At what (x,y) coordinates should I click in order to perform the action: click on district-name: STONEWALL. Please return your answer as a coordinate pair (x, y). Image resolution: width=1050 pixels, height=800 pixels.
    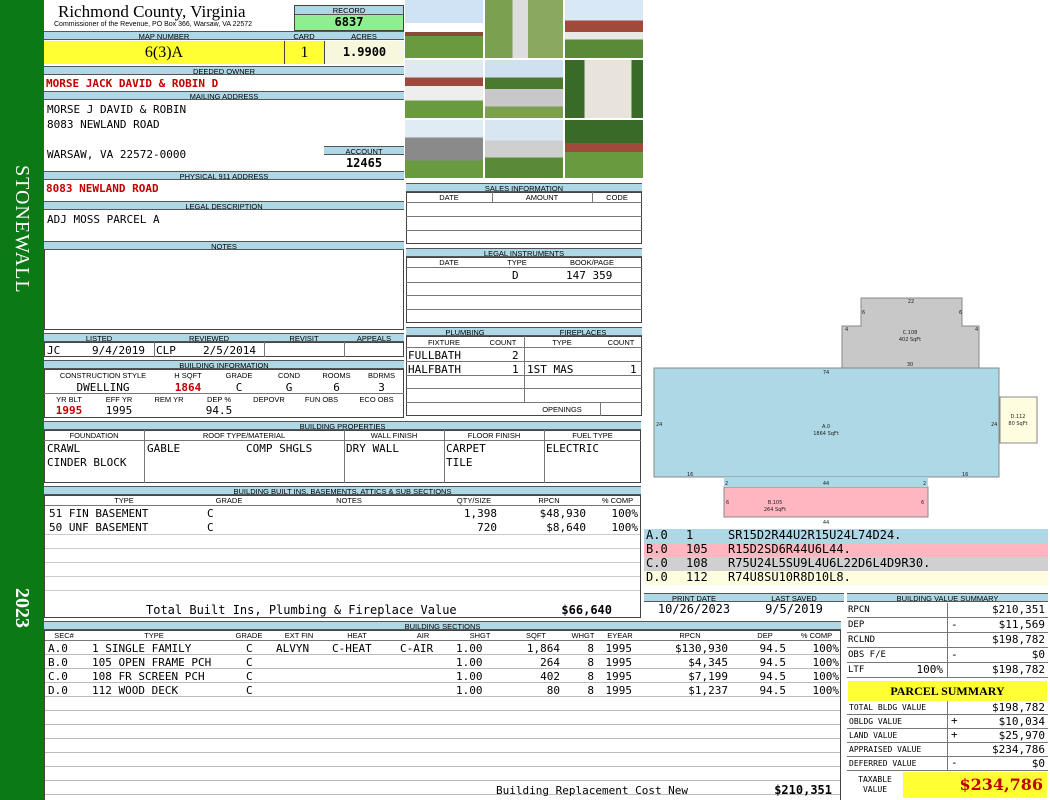
    Looking at the image, I should click on (22, 229).